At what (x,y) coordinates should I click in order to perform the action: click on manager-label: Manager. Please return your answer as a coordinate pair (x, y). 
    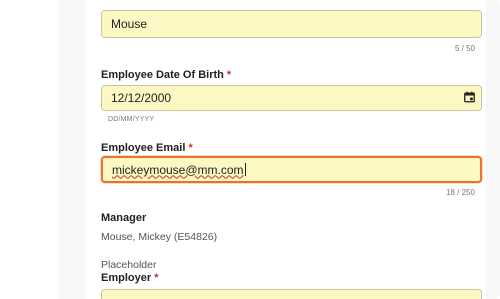
    Looking at the image, I should click on (124, 218).